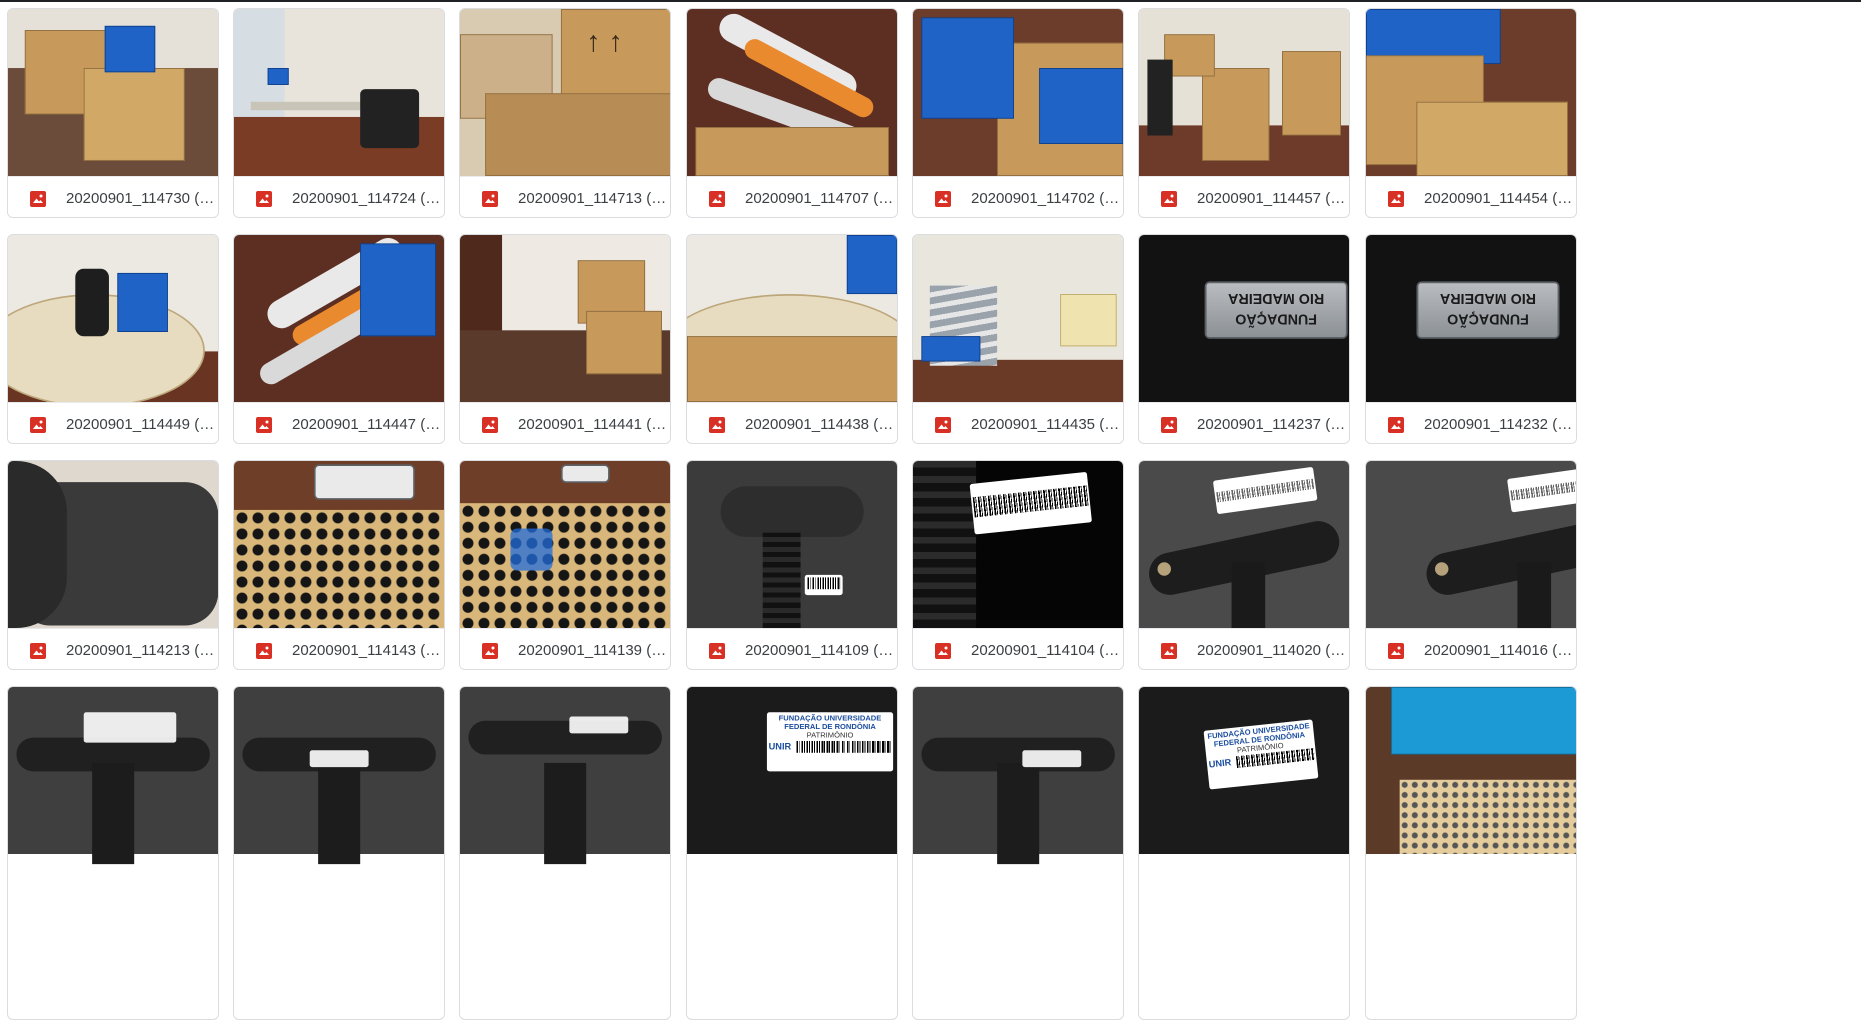  I want to click on file-card-footer: 20200901_114139 (1).jpg, so click(565, 648).